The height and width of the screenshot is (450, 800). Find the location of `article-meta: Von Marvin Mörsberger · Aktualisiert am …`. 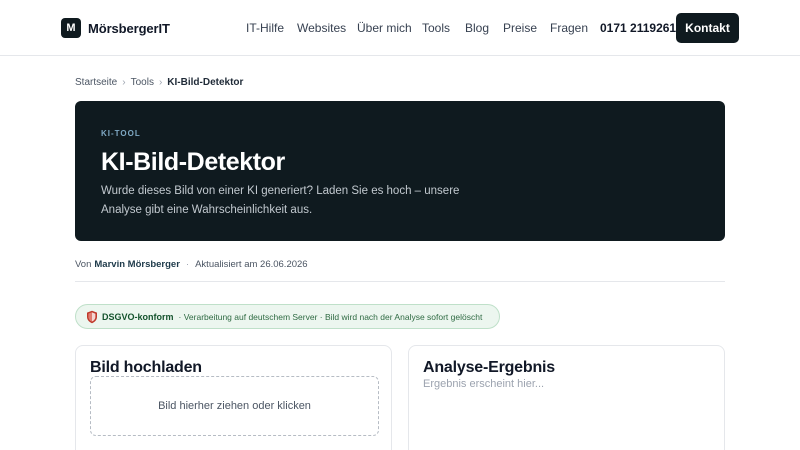

article-meta: Von Marvin Mörsberger · Aktualisiert am … is located at coordinates (191, 265).